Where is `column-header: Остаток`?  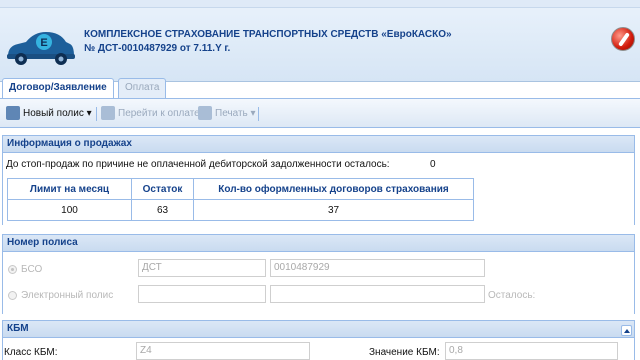 column-header: Остаток is located at coordinates (162, 189).